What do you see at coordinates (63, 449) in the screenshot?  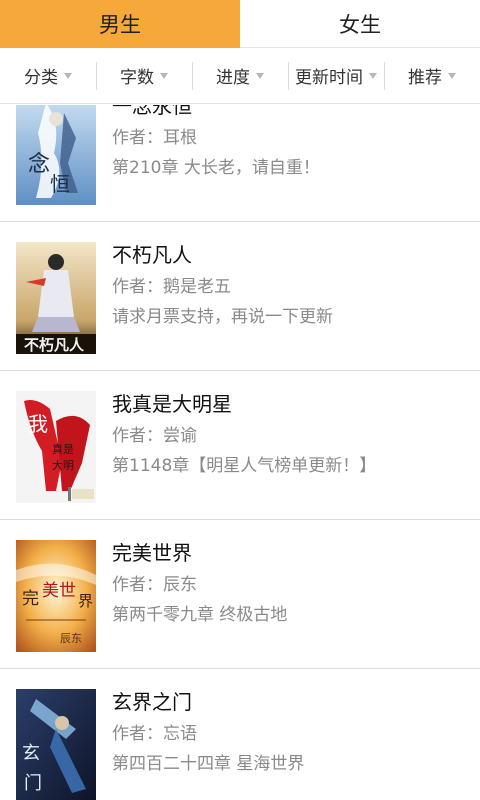 I see `svg-text: 真是` at bounding box center [63, 449].